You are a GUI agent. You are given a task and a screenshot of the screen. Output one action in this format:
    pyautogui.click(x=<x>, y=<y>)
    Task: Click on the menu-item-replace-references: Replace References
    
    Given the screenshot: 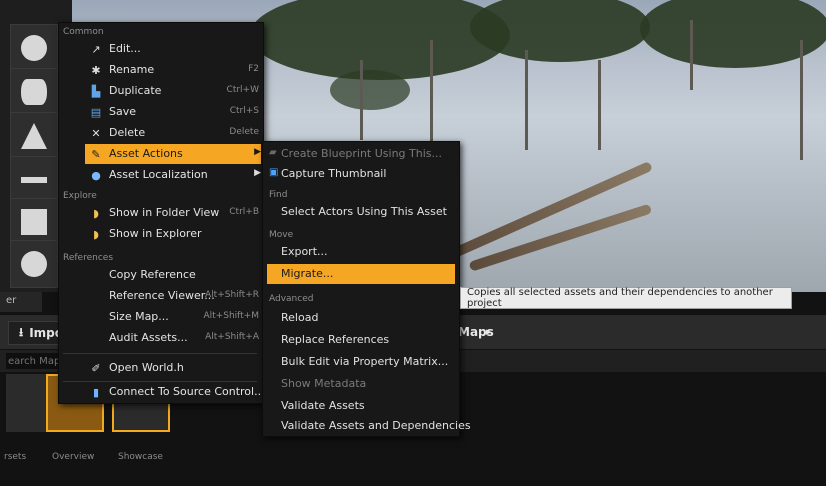 What is the action you would take?
    pyautogui.click(x=361, y=340)
    